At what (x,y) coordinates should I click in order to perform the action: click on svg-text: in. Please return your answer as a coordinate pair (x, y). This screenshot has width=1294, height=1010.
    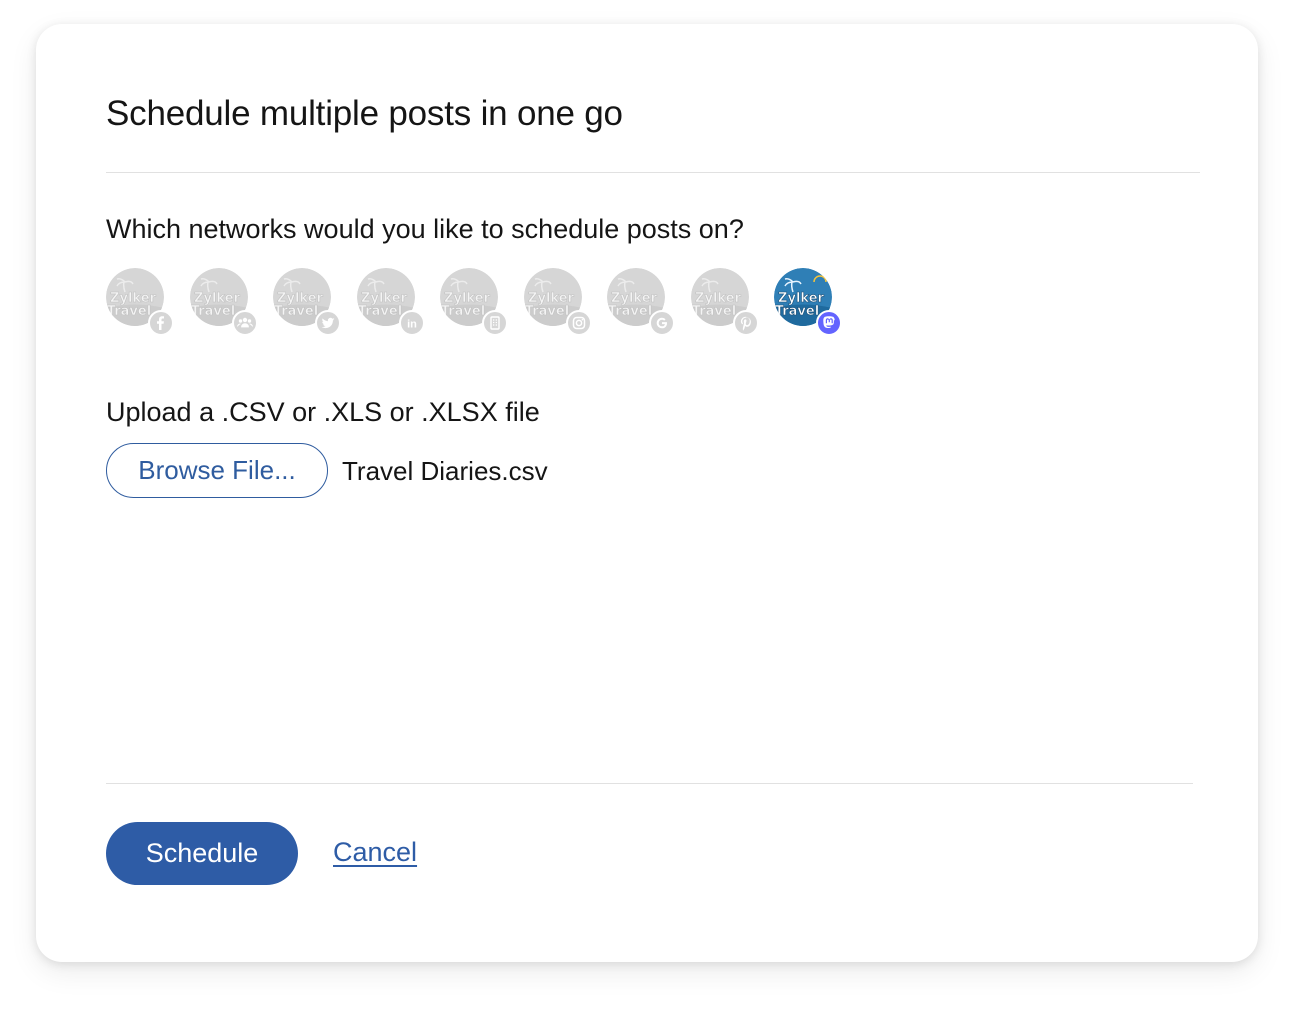
    Looking at the image, I should click on (412, 325).